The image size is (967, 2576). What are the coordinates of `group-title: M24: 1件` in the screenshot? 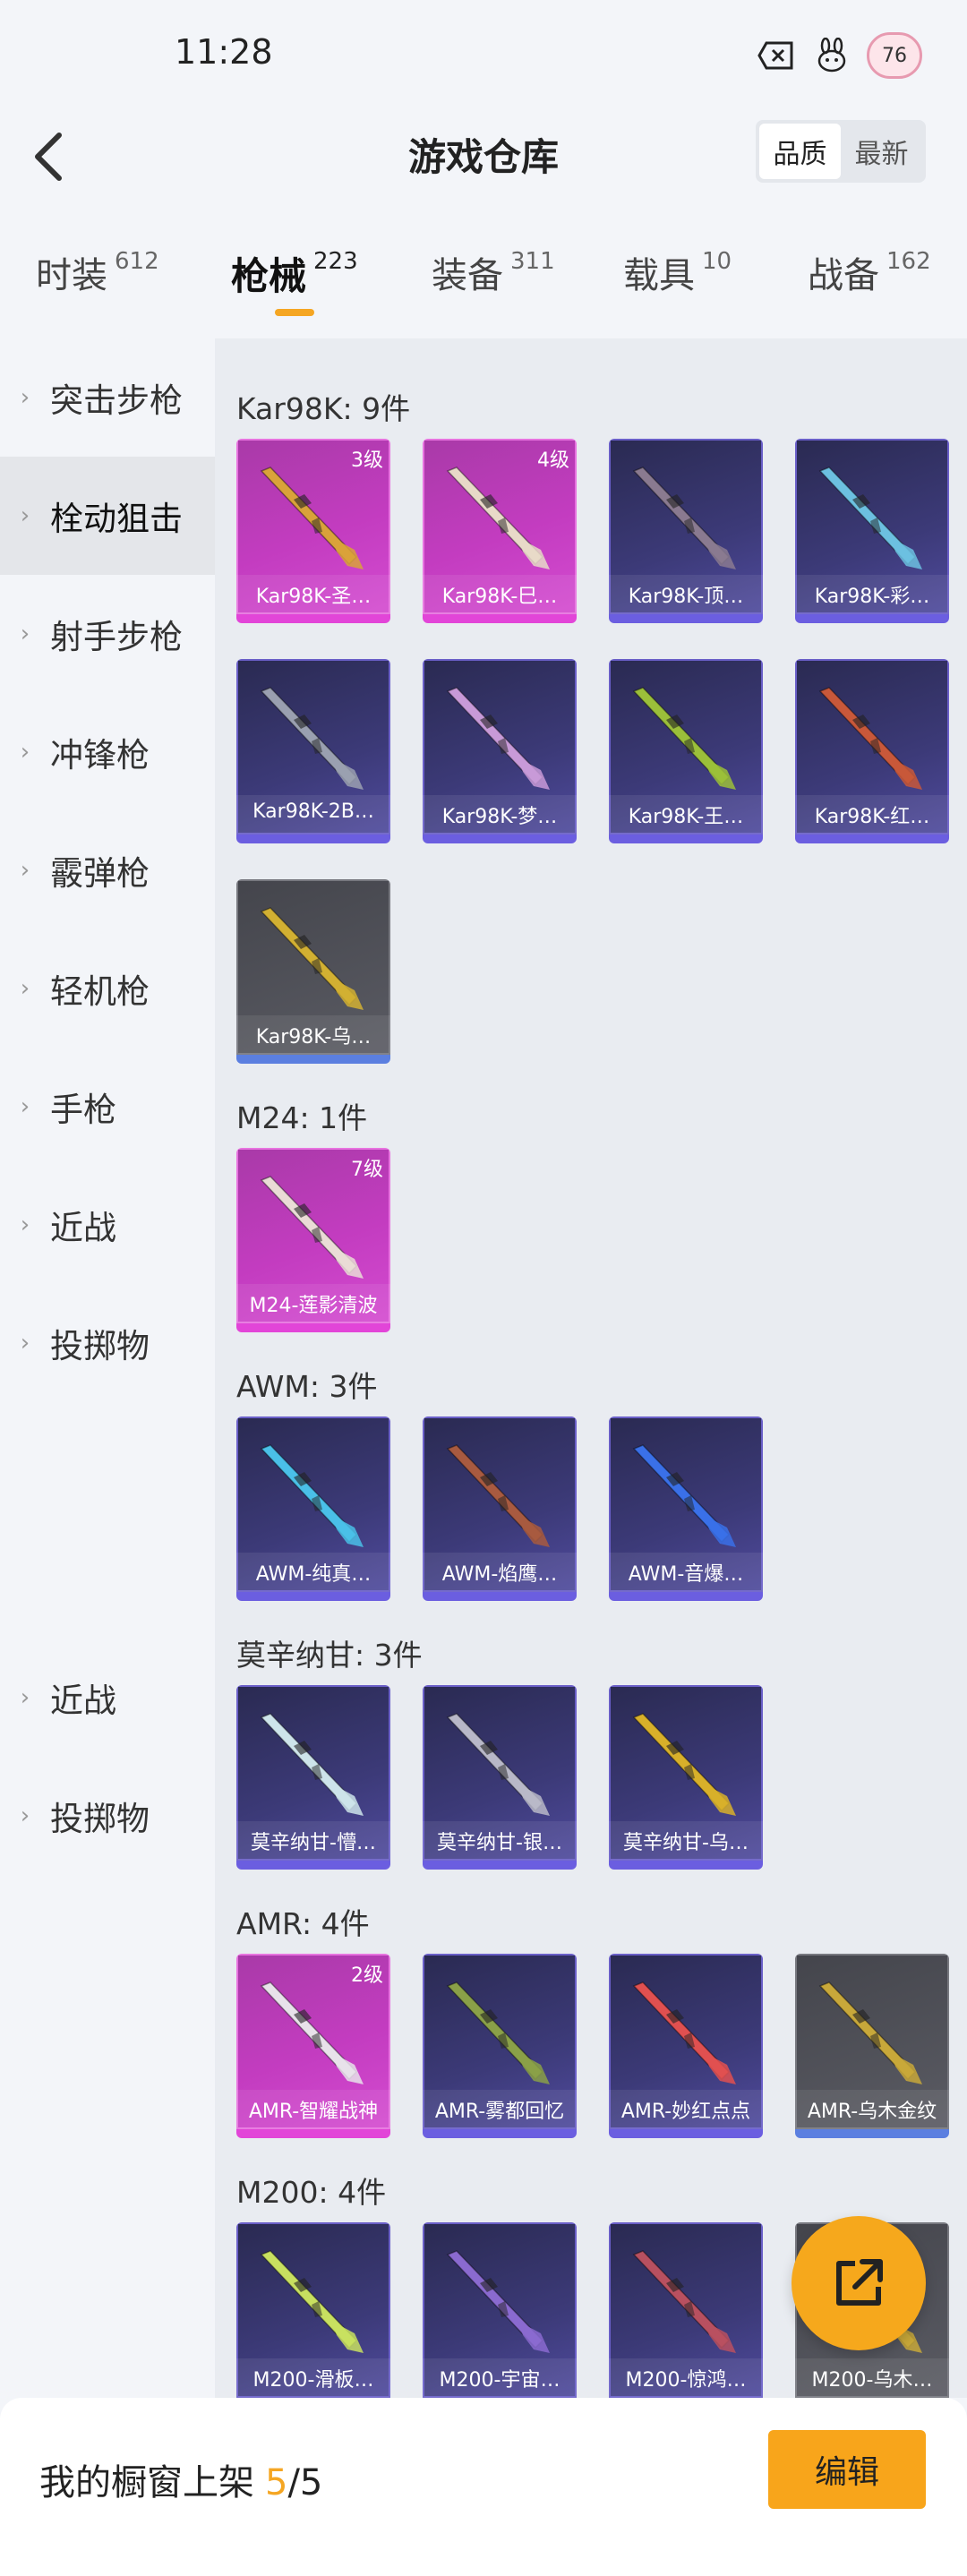 It's located at (302, 1117).